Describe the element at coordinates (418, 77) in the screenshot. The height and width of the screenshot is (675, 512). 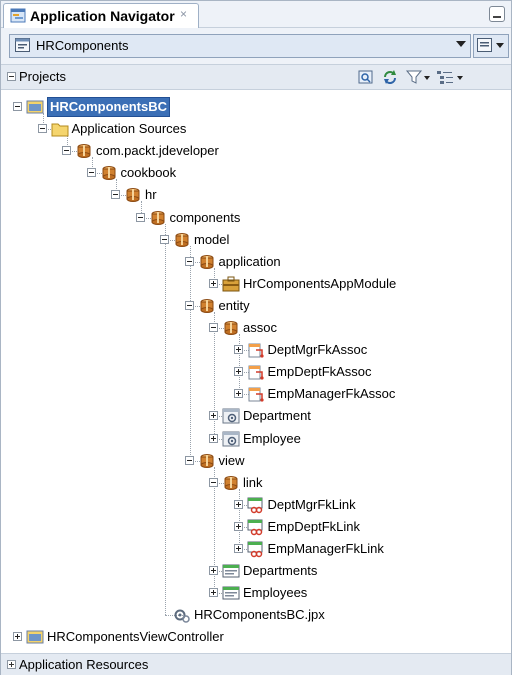
I see `filter-icon` at that location.